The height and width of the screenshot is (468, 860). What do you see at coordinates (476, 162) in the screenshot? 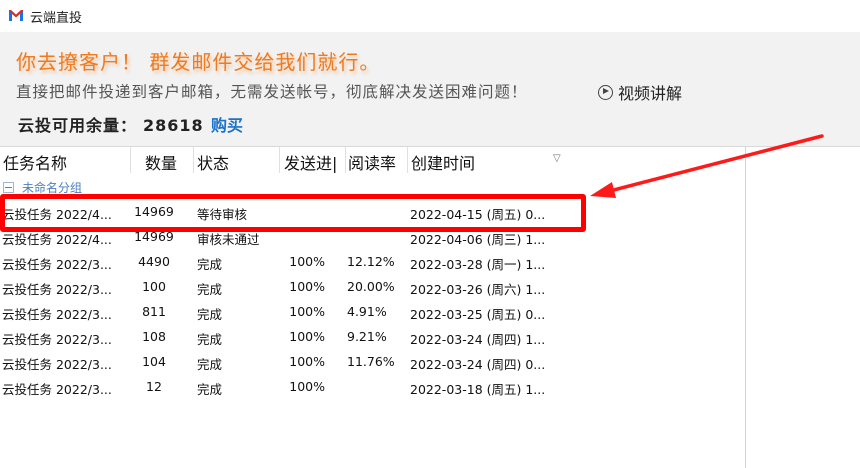
I see `column-header-created: 创建时间` at bounding box center [476, 162].